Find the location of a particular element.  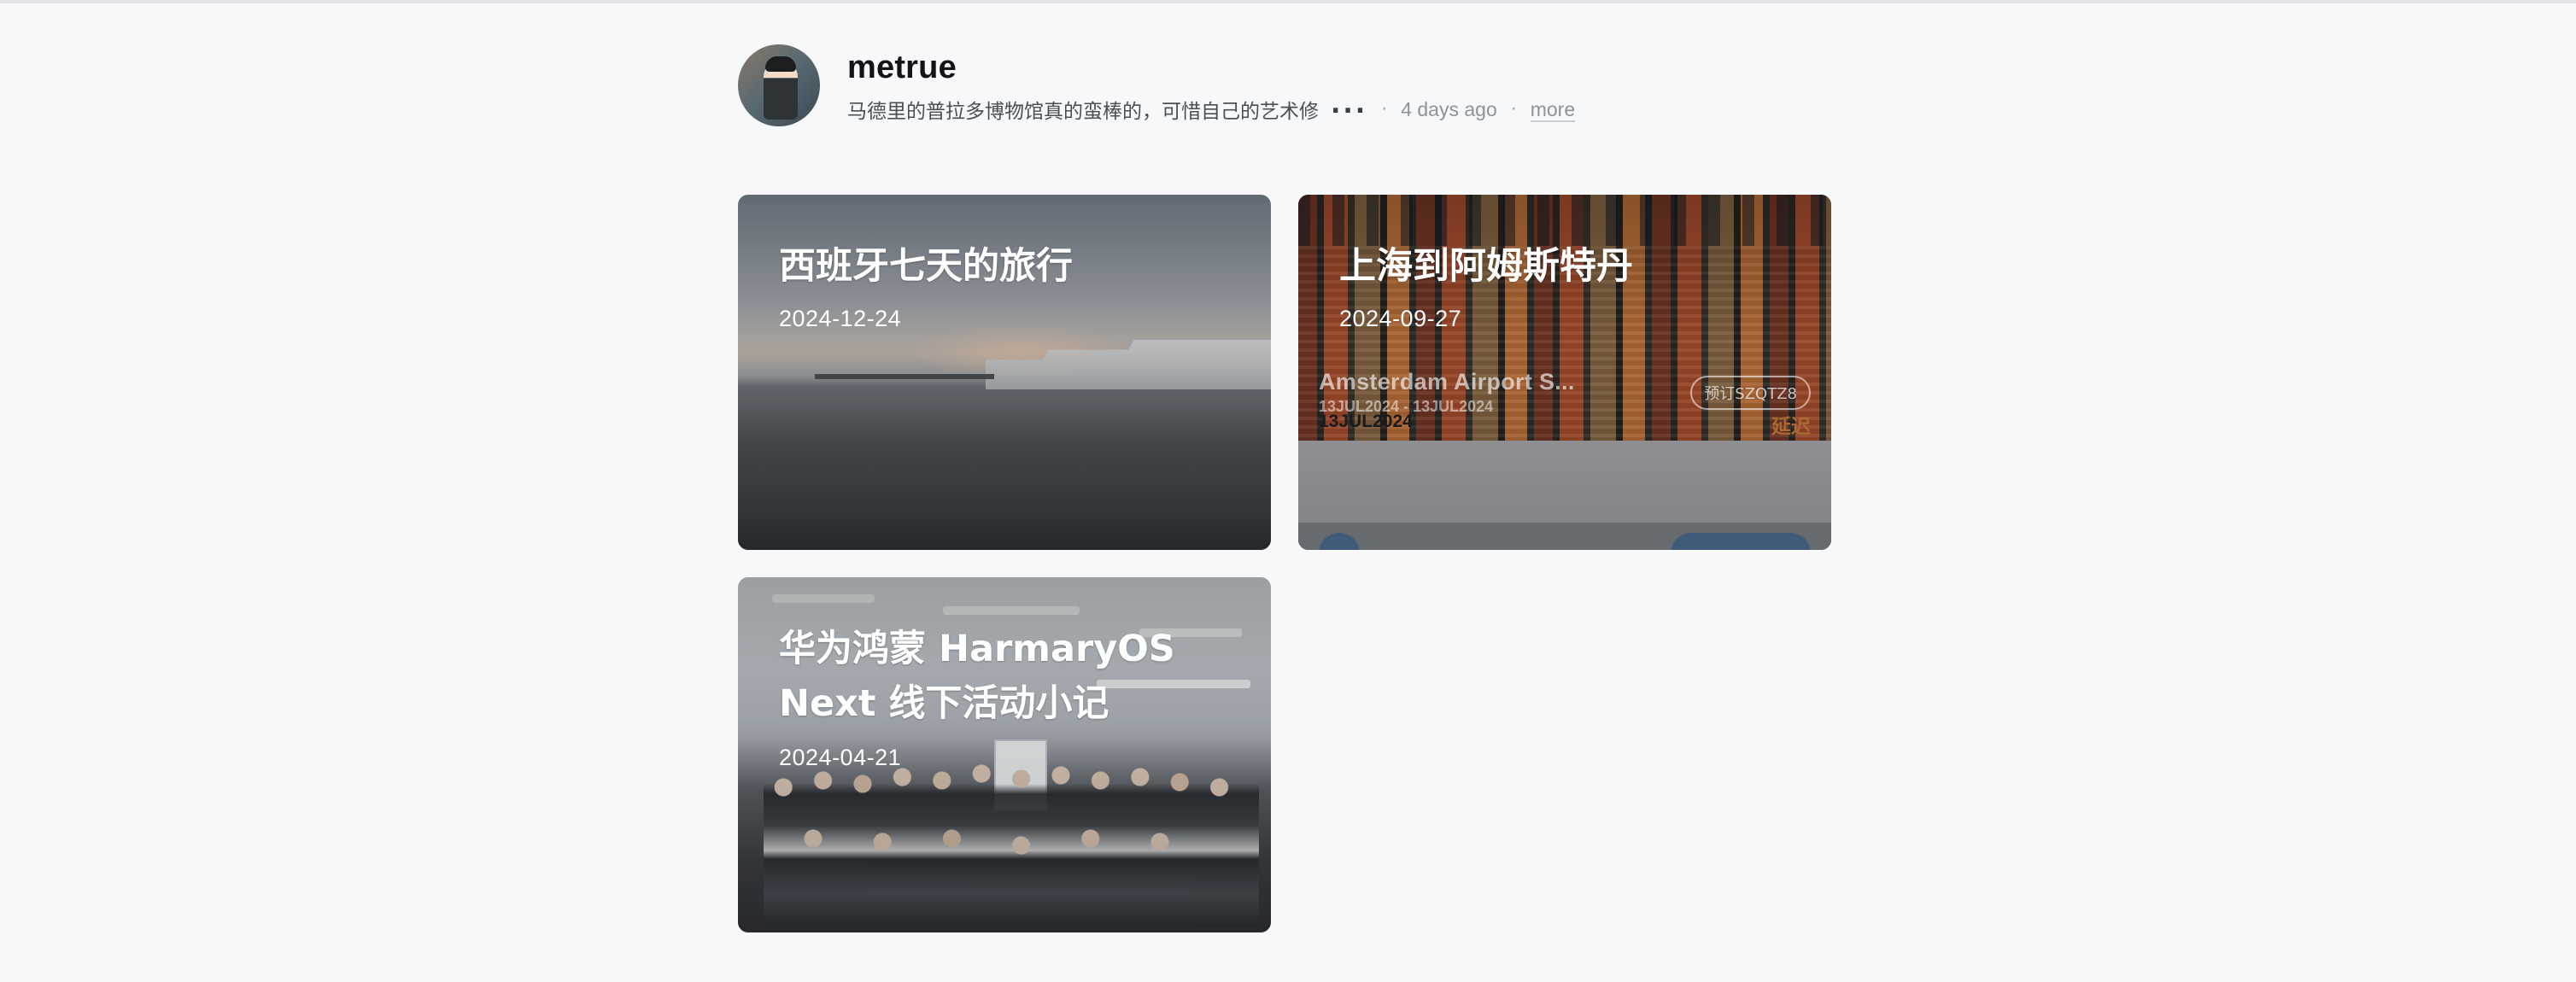

card-date: 2024-04-21 is located at coordinates (840, 758).